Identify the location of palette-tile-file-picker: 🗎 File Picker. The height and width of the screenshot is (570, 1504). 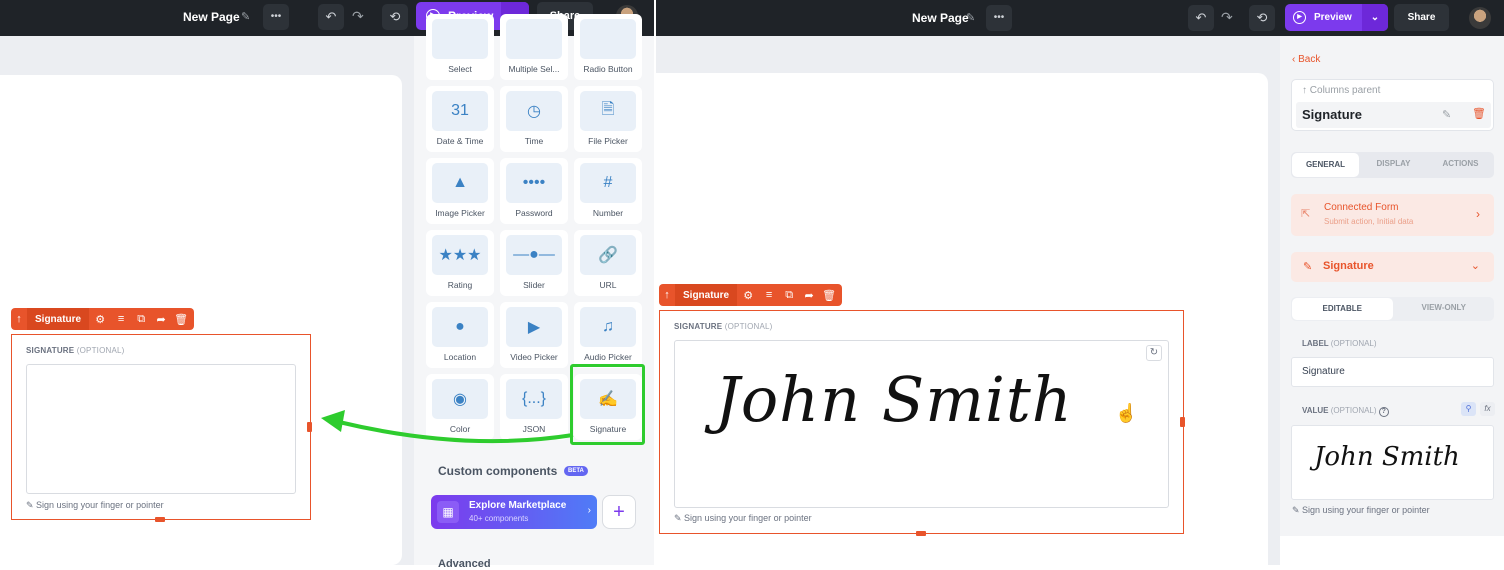
(608, 119).